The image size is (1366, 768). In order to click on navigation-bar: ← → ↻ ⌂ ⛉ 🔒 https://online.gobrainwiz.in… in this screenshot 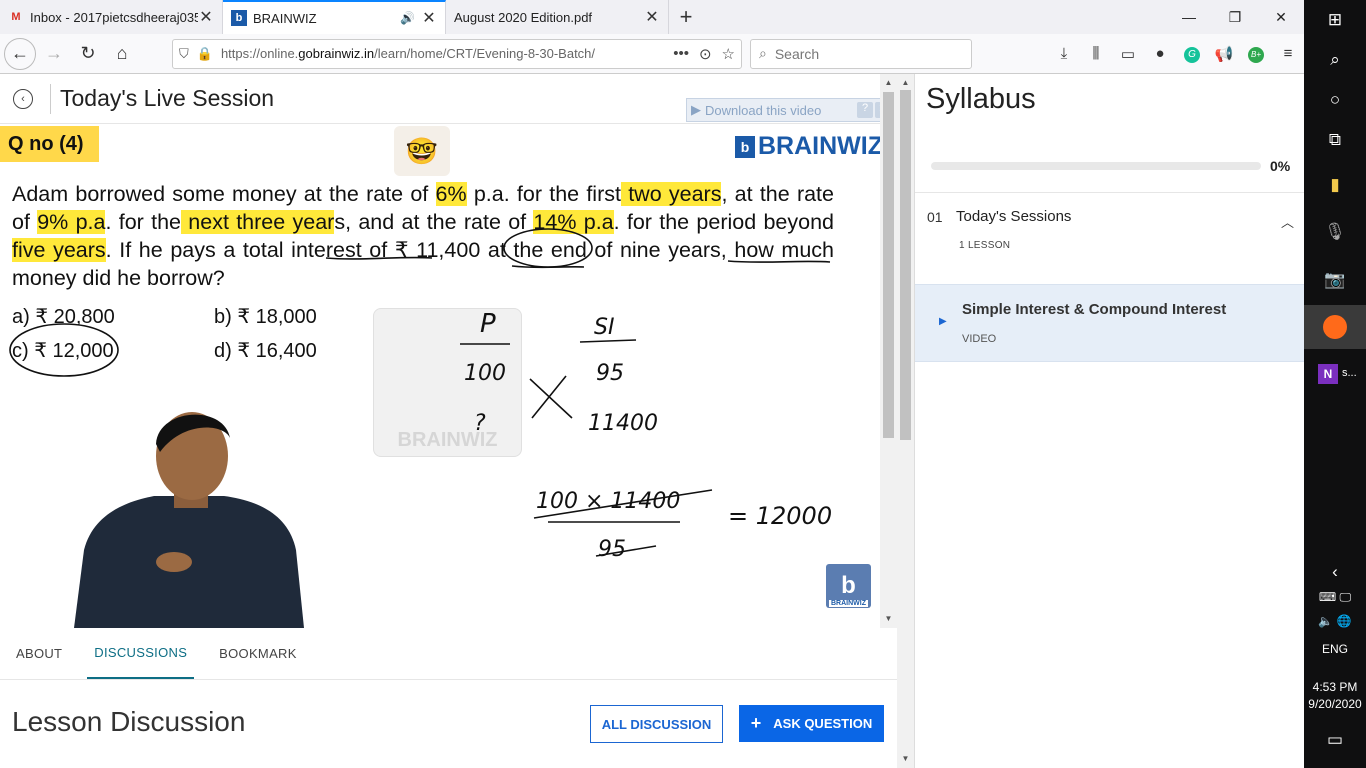, I will do `click(652, 54)`.